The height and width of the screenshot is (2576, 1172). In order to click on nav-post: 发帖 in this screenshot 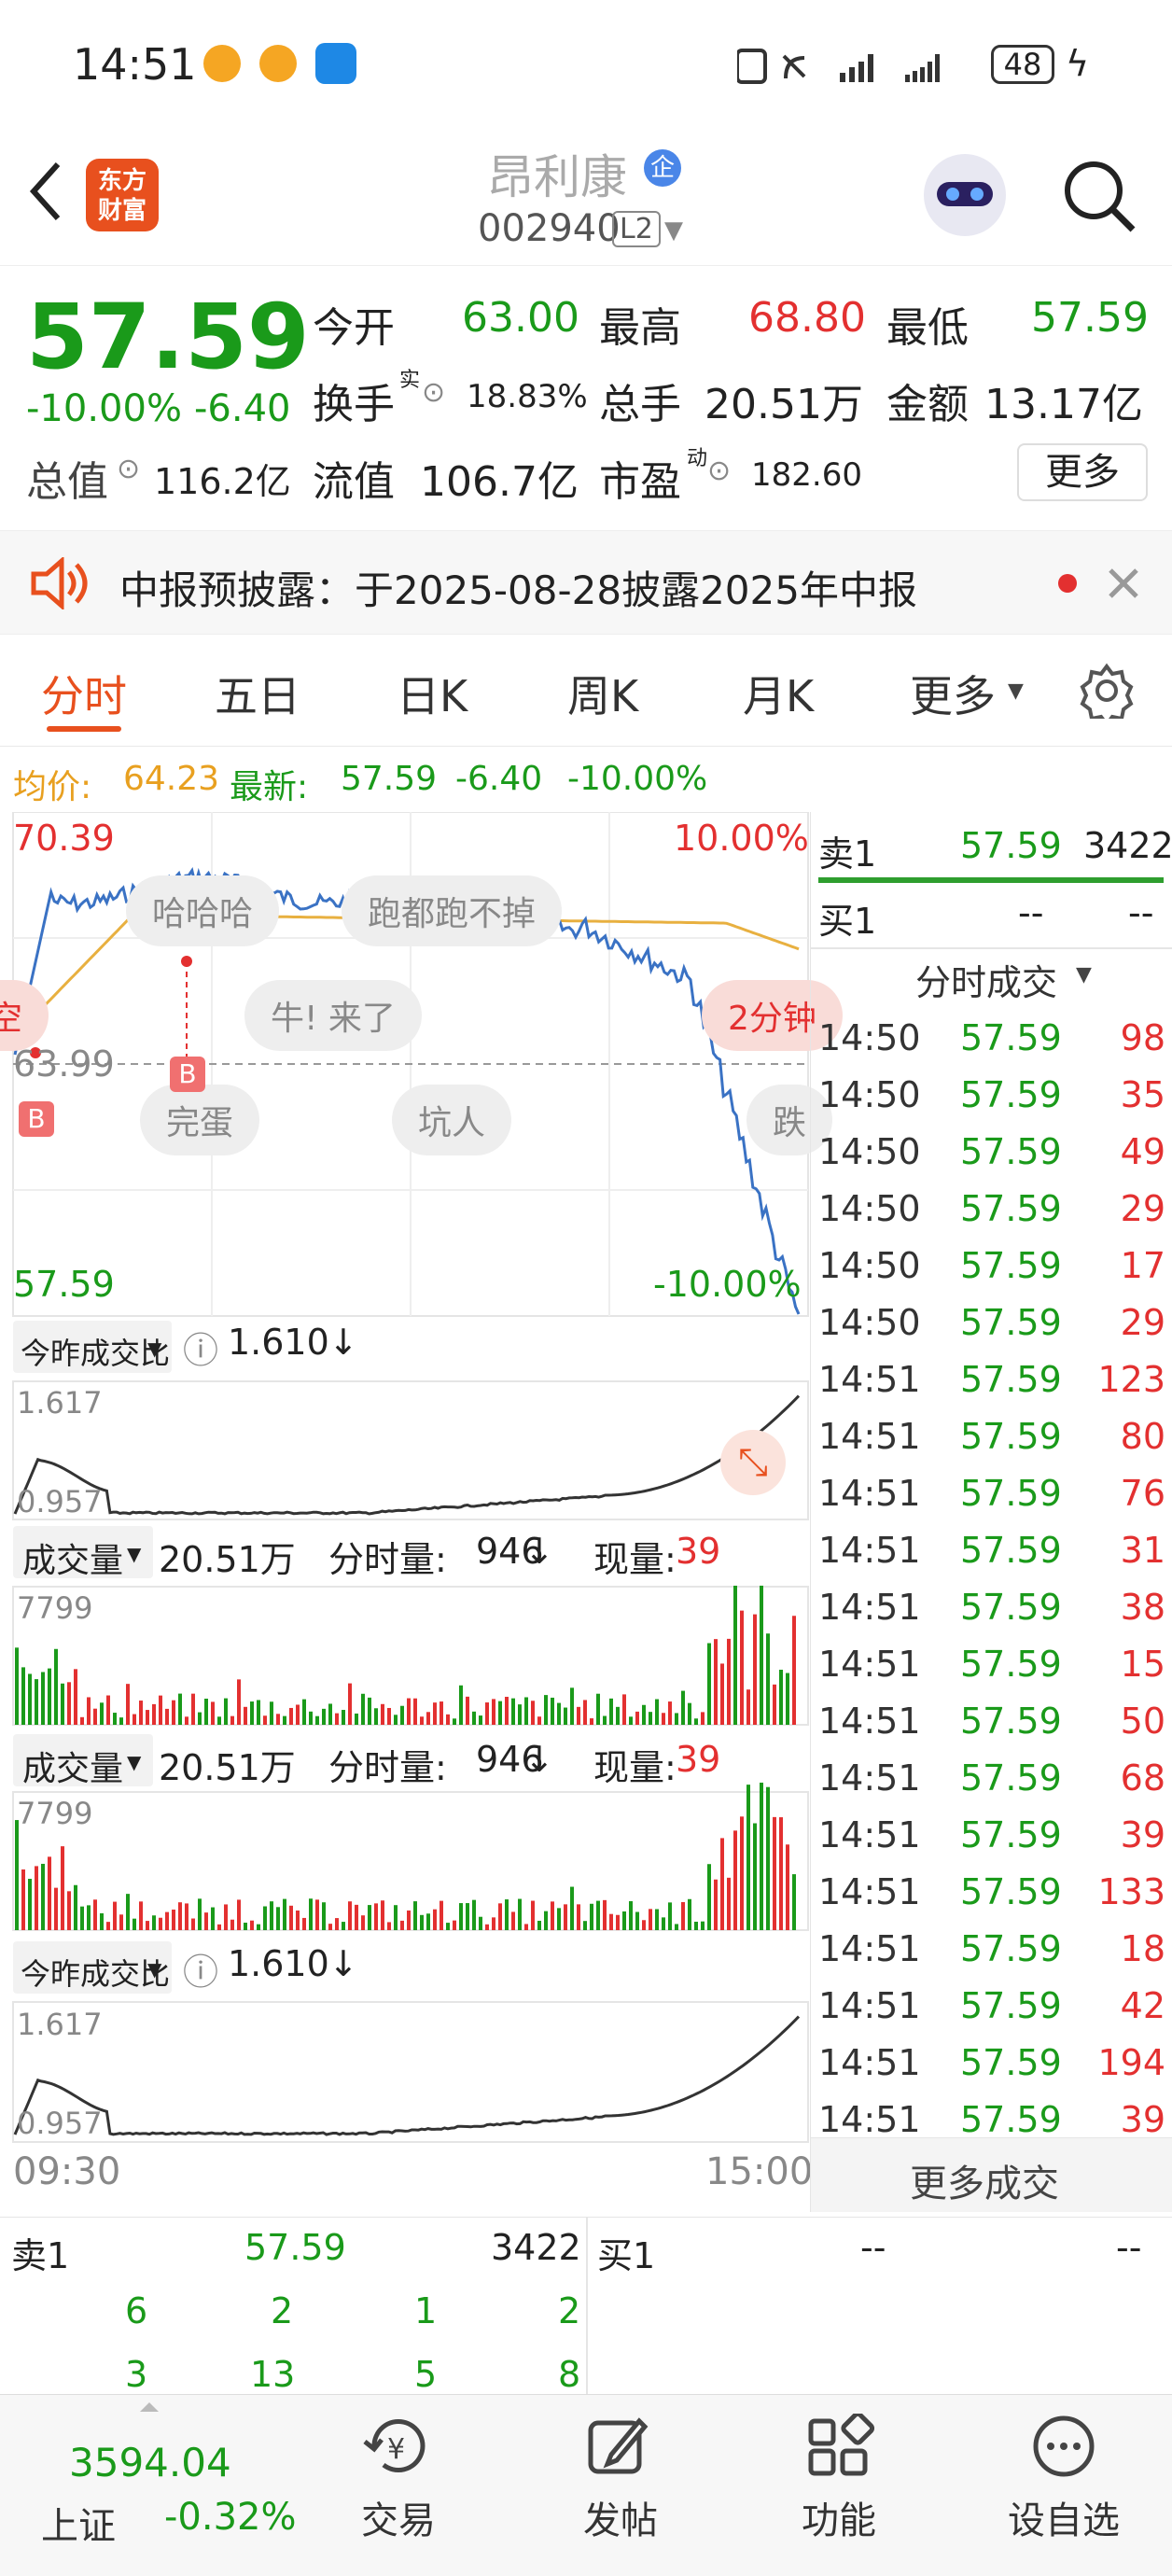, I will do `click(621, 2479)`.